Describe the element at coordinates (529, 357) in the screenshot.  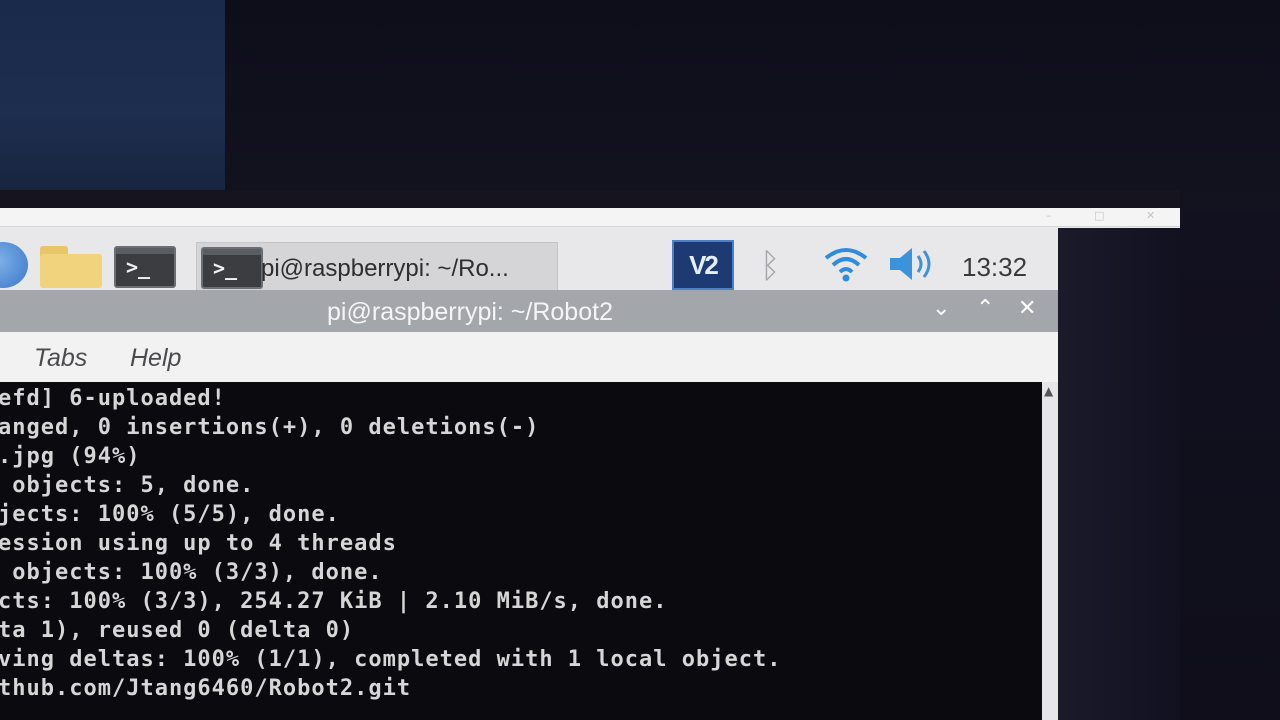
I see `menubar: Tabs Help` at that location.